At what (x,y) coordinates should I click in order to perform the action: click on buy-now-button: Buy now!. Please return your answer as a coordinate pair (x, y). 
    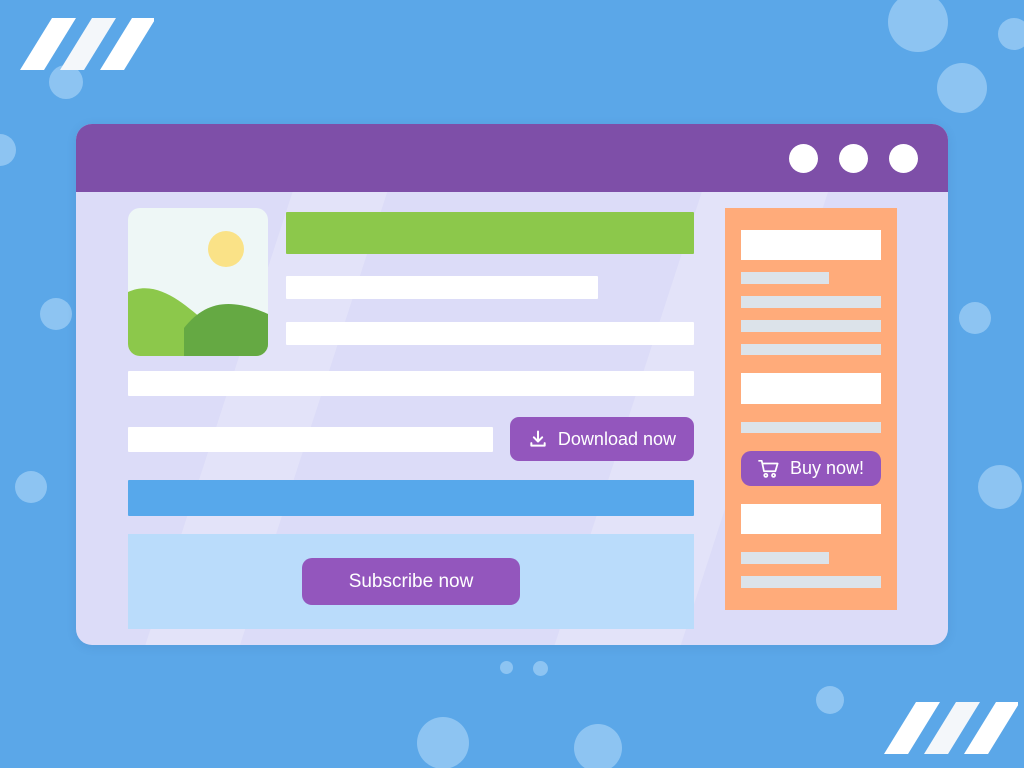
    Looking at the image, I should click on (811, 469).